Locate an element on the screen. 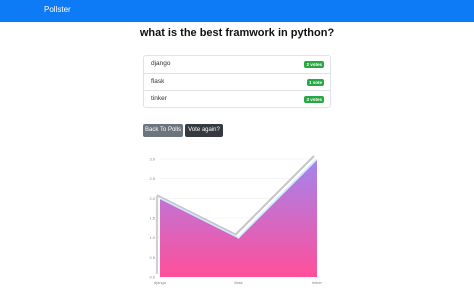 The height and width of the screenshot is (303, 474). list-item: flask 1 vote is located at coordinates (237, 81).